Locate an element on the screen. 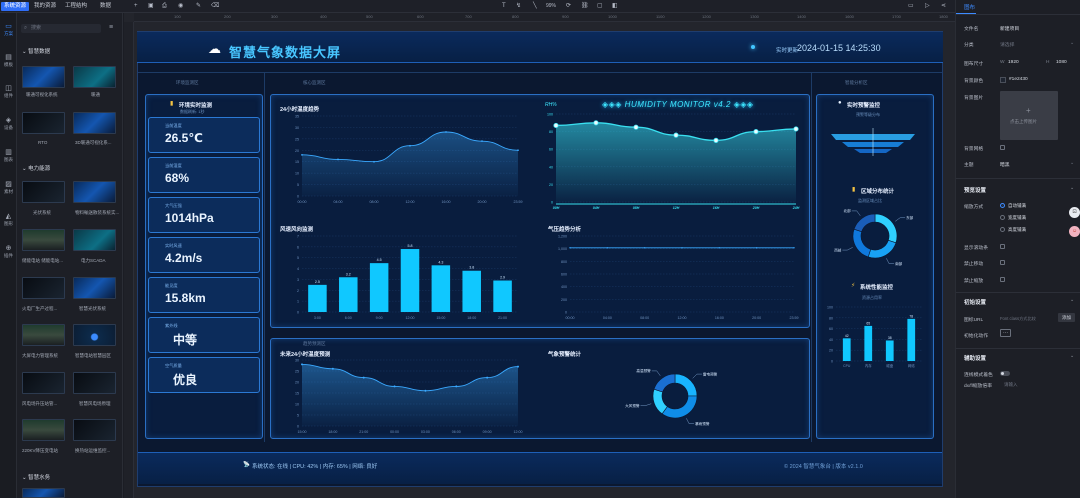 This screenshot has width=1080, height=498. category-select: 请选择 is located at coordinates (1007, 44).